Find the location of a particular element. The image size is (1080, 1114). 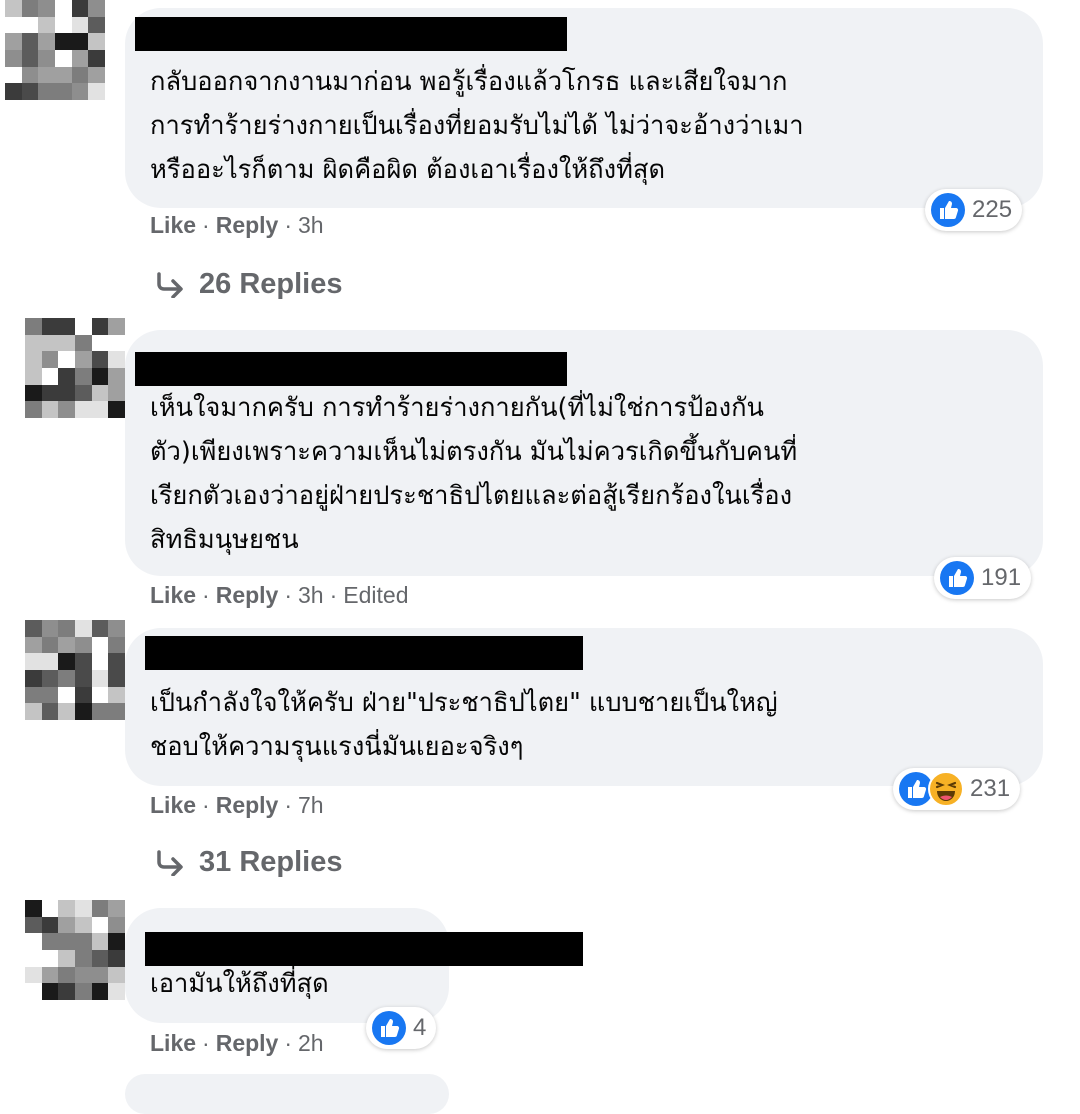

view-replies-link: 31 Replies is located at coordinates (248, 862).